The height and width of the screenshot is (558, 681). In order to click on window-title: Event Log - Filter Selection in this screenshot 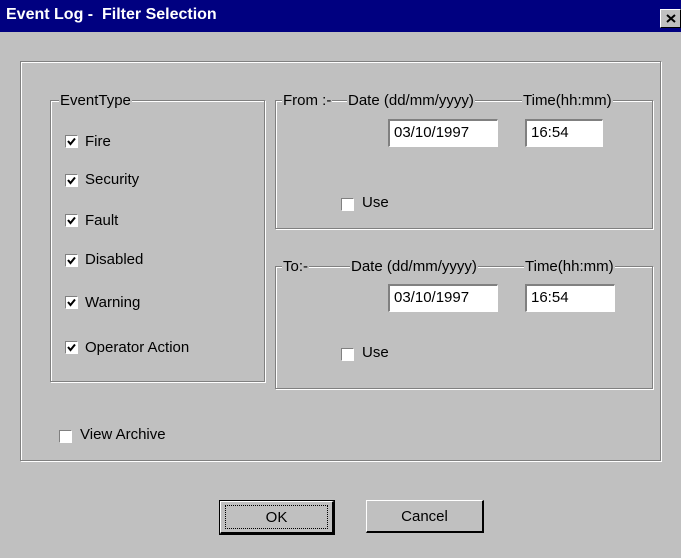, I will do `click(111, 14)`.